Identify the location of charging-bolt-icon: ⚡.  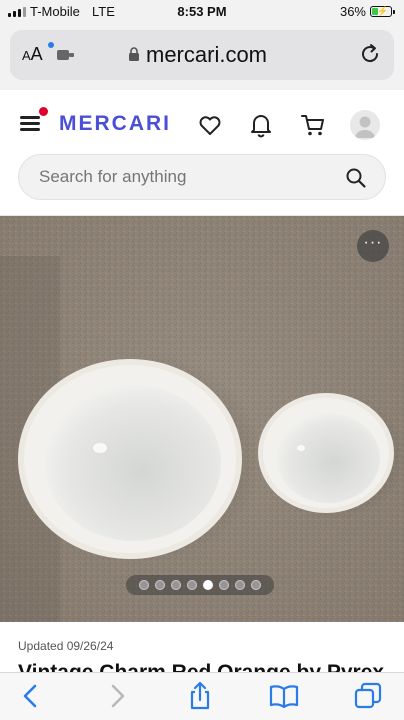
(383, 11).